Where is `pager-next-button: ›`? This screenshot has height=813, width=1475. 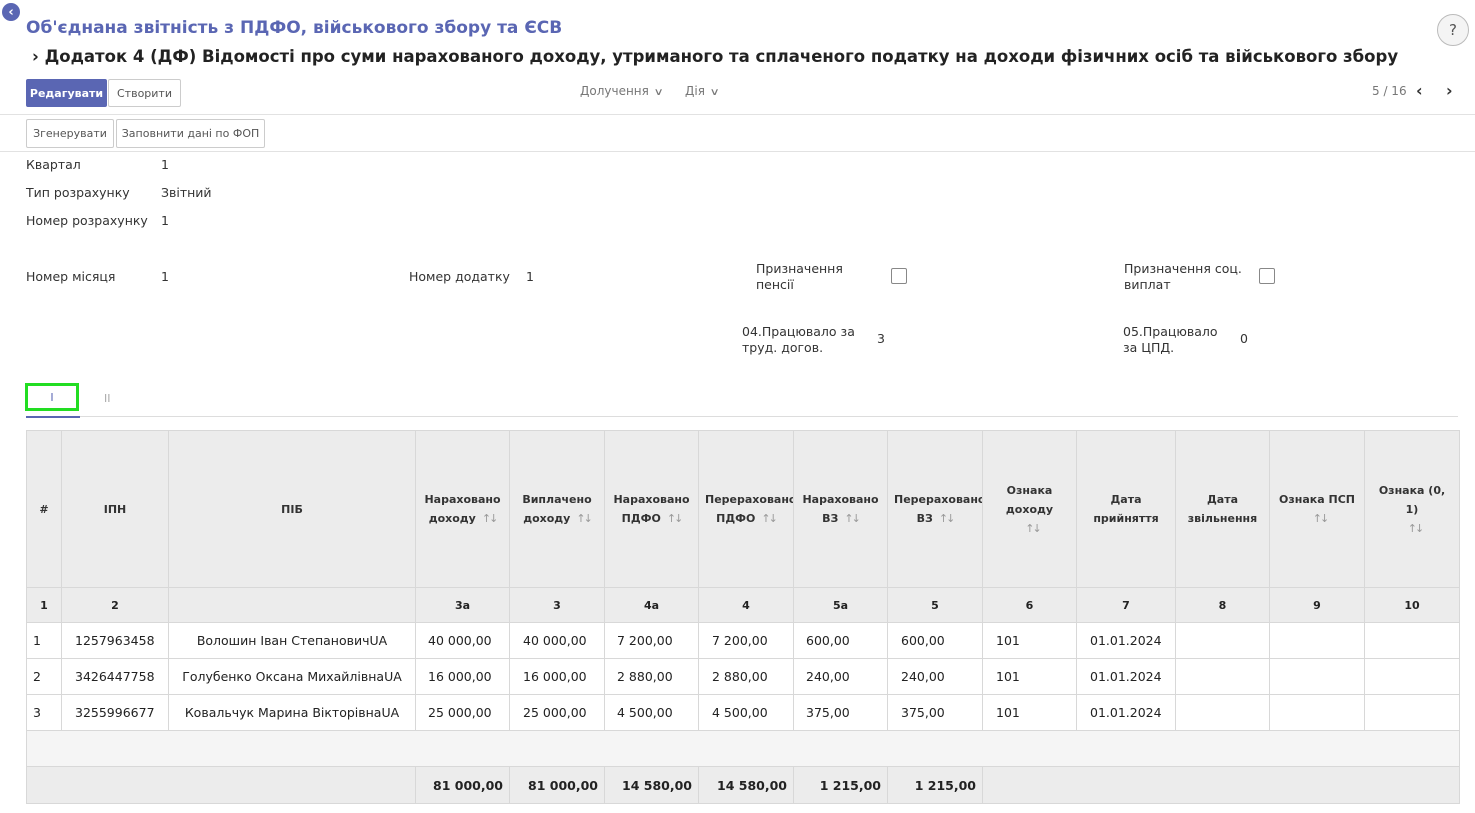
pager-next-button: › is located at coordinates (1449, 90).